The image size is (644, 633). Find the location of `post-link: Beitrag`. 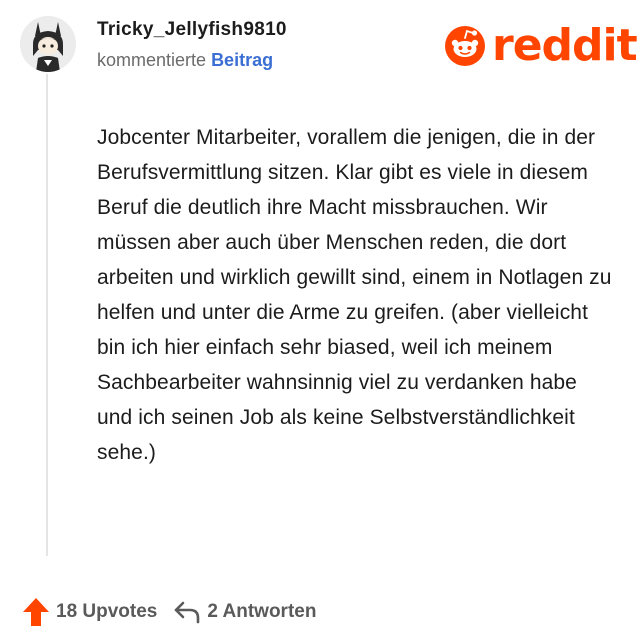

post-link: Beitrag is located at coordinates (242, 60).